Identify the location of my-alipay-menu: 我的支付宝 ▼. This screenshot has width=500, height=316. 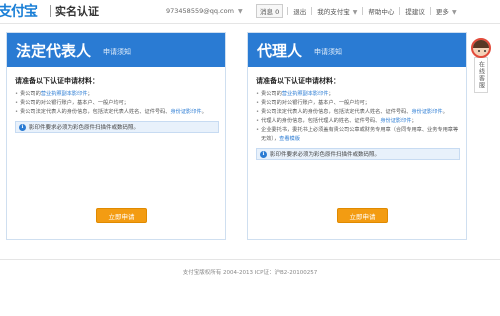
(337, 11).